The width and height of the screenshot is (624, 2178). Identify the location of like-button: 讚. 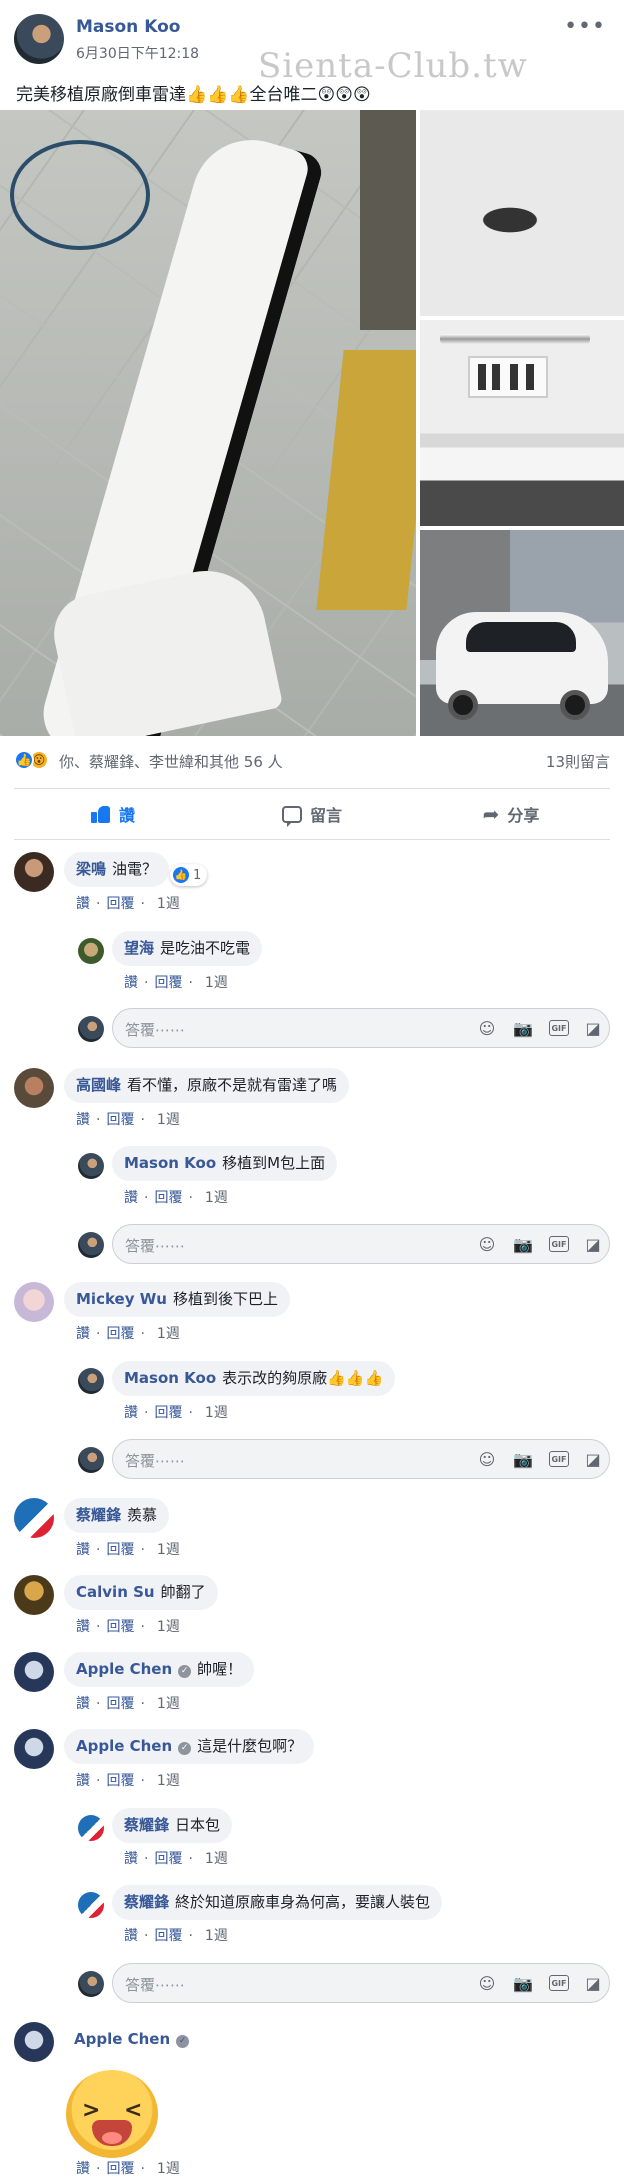
(113, 814).